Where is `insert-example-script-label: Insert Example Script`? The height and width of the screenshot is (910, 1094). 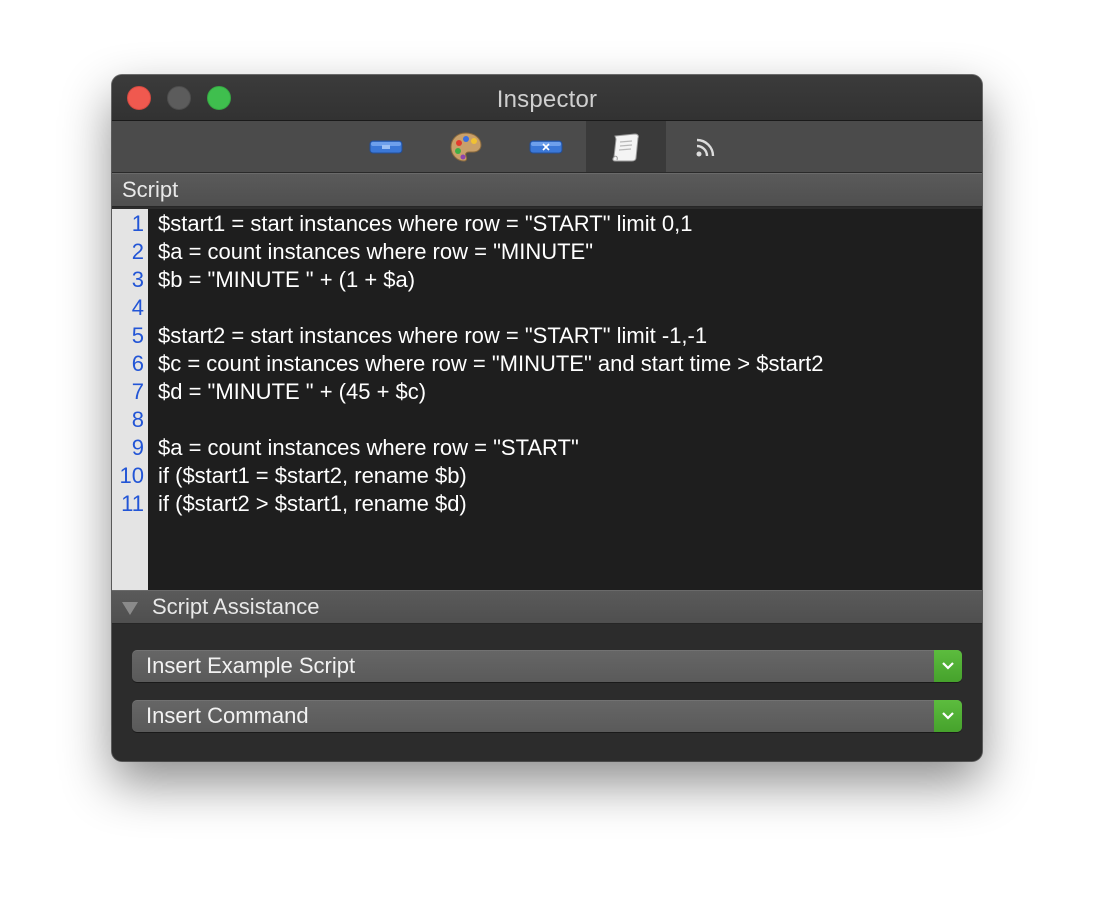 insert-example-script-label: Insert Example Script is located at coordinates (251, 665).